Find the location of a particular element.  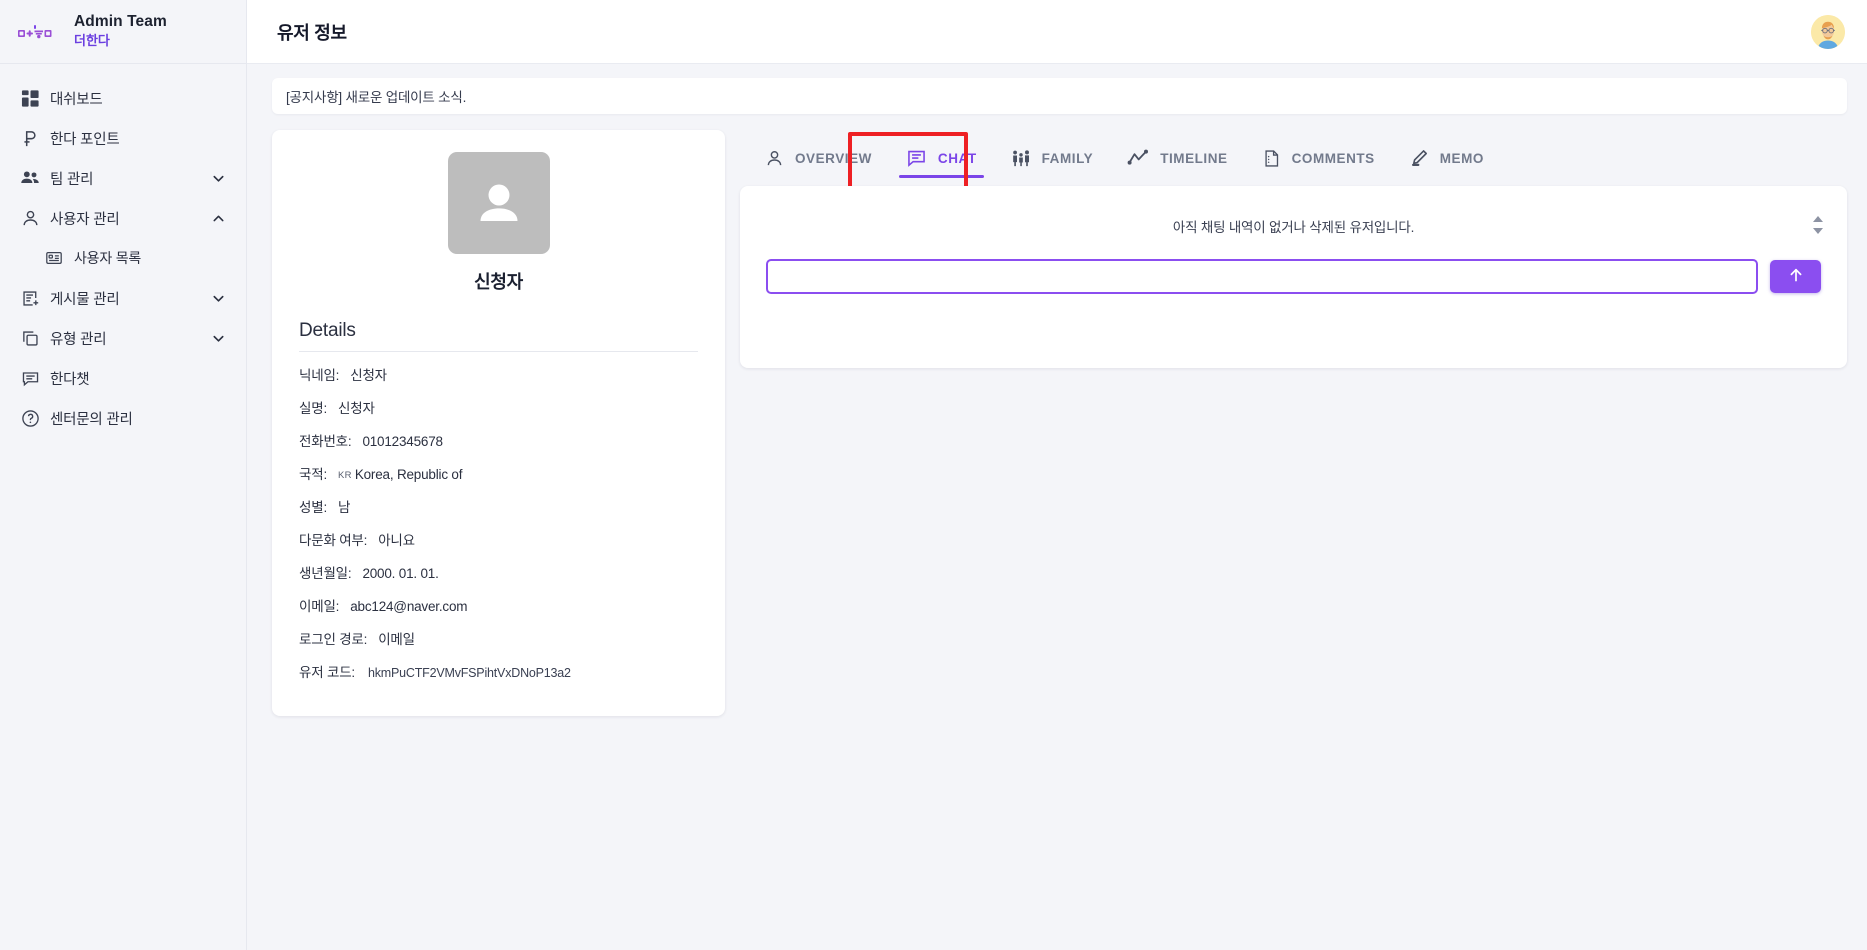

tab-overview: OVERVIEW is located at coordinates (818, 158).